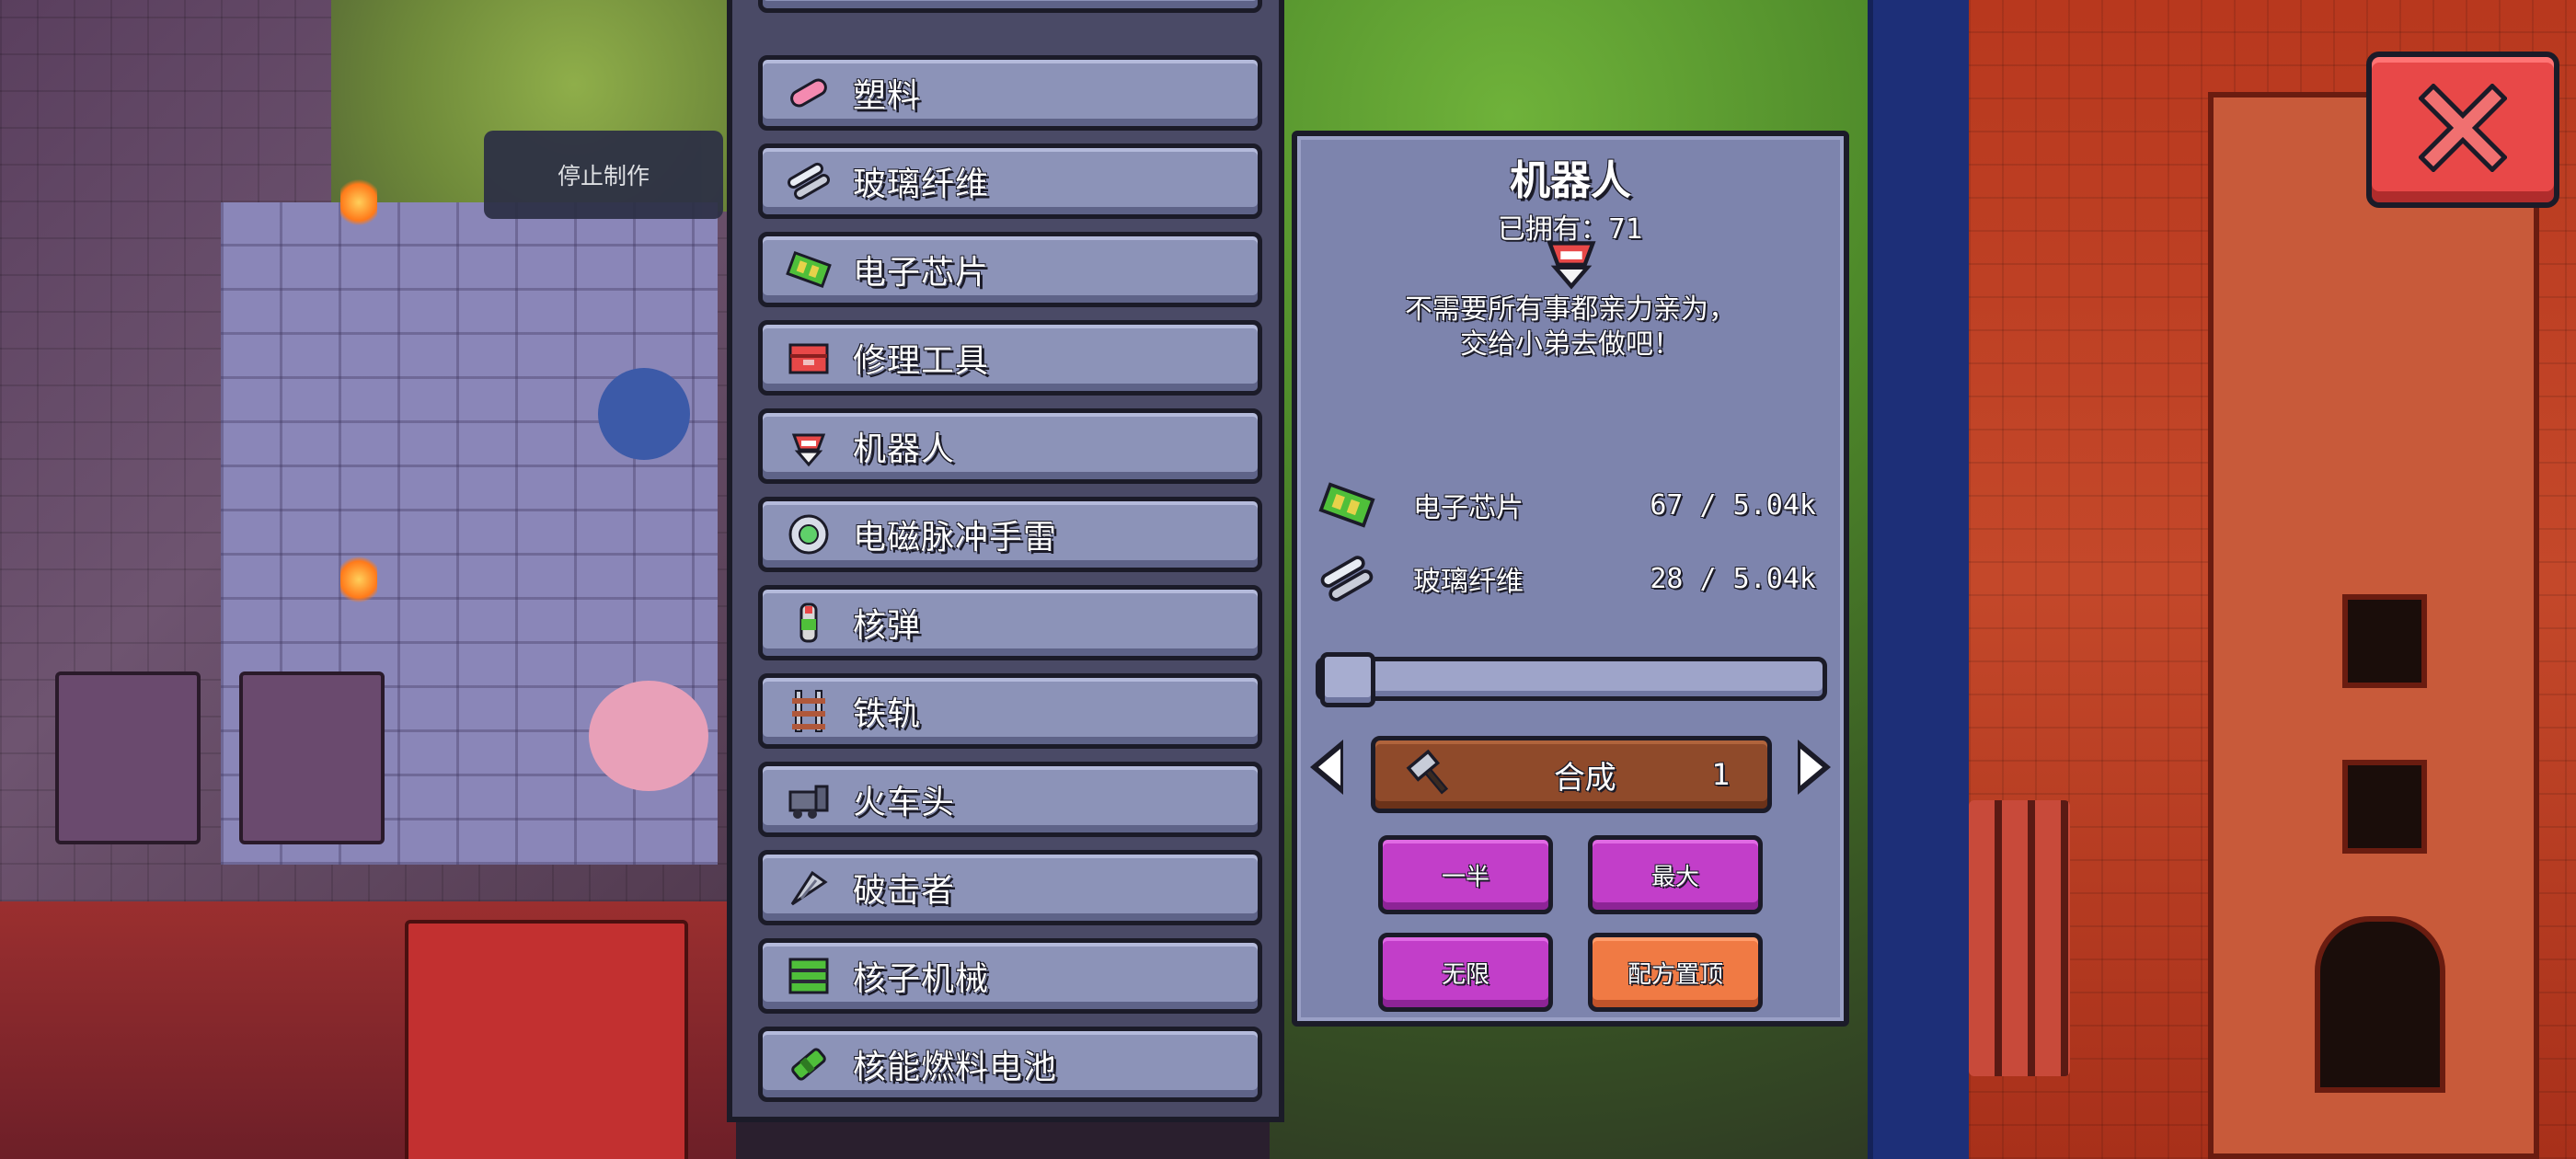 Image resolution: width=2576 pixels, height=1159 pixels. I want to click on recipe-item-label: 电磁脉冲手雷, so click(955, 538).